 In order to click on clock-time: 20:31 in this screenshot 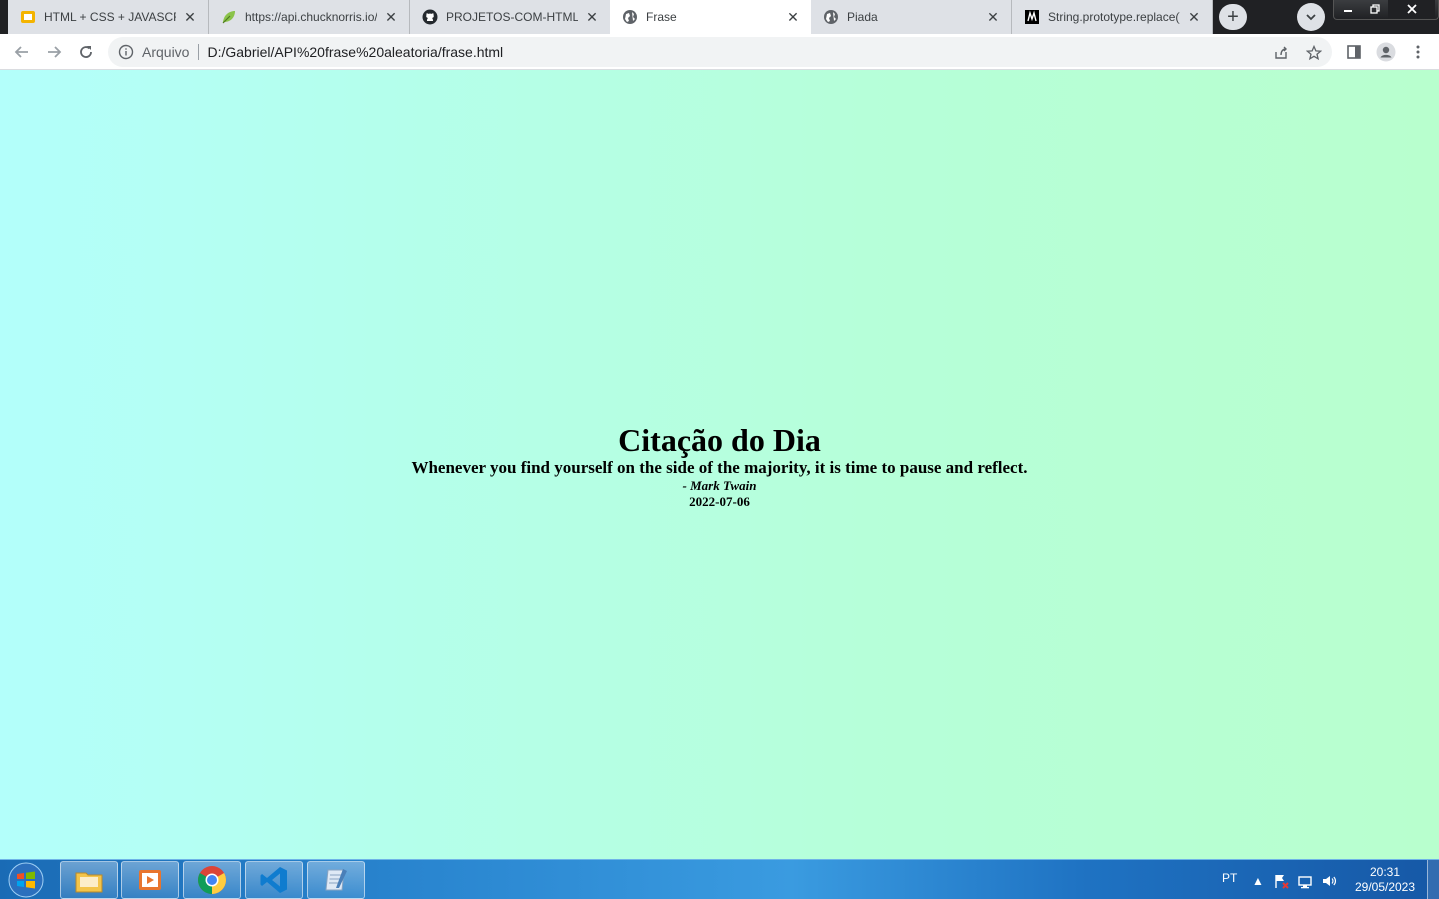, I will do `click(1385, 872)`.